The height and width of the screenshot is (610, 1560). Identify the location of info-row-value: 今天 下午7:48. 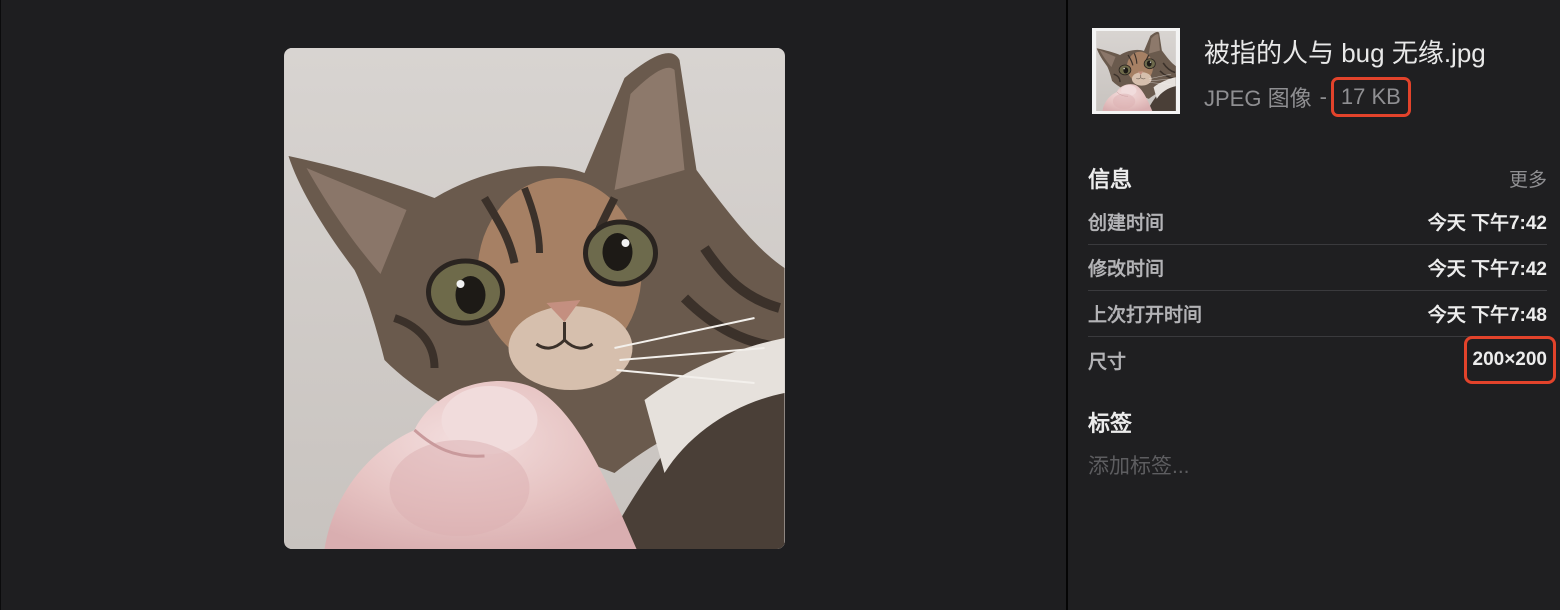
(1487, 315).